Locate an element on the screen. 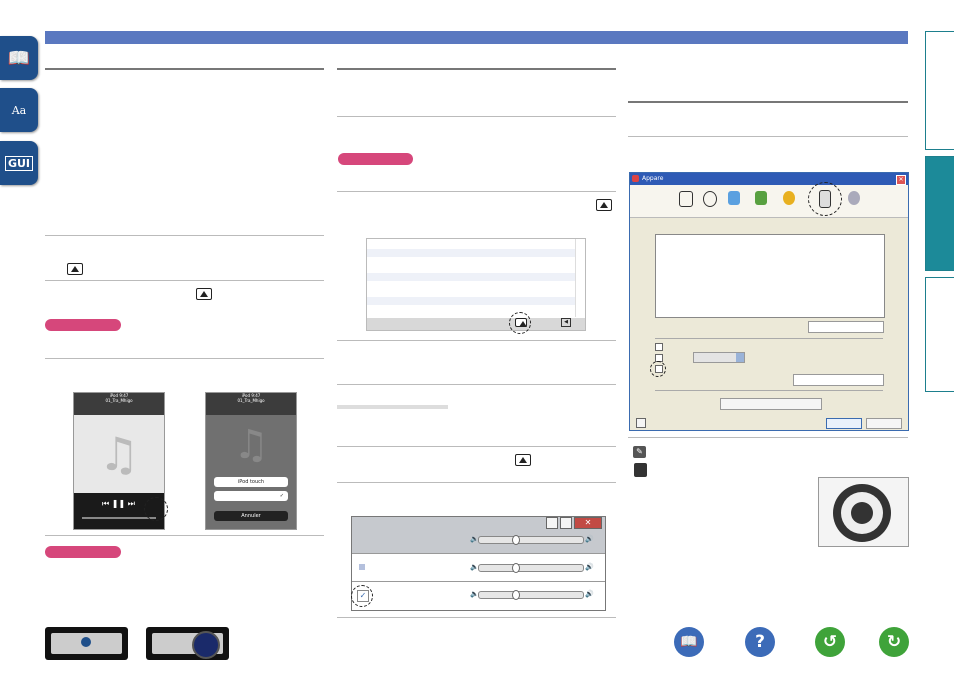  receiver-volume-knob is located at coordinates (516, 595).